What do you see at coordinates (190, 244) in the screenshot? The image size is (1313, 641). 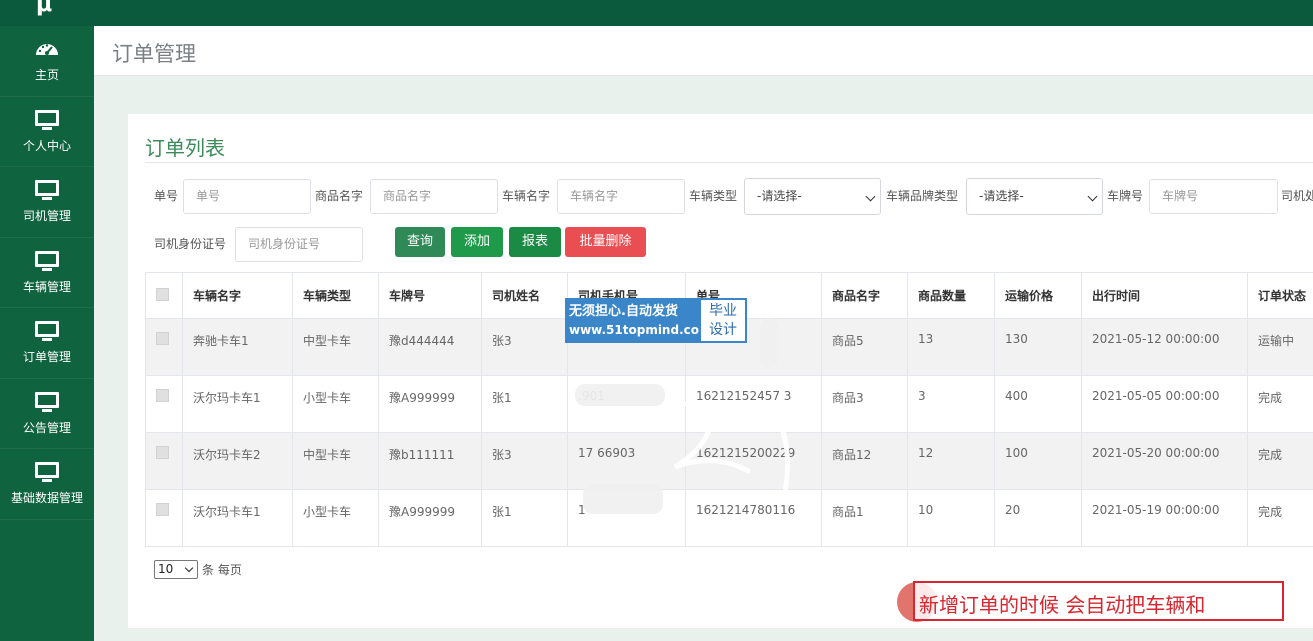 I see `driver-id-label: 司机身份证号` at bounding box center [190, 244].